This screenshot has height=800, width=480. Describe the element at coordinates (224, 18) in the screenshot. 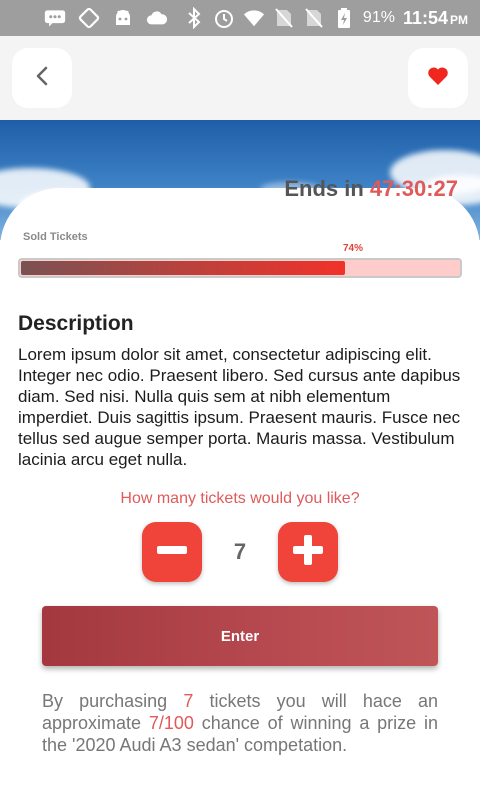

I see `alarm-icon` at that location.